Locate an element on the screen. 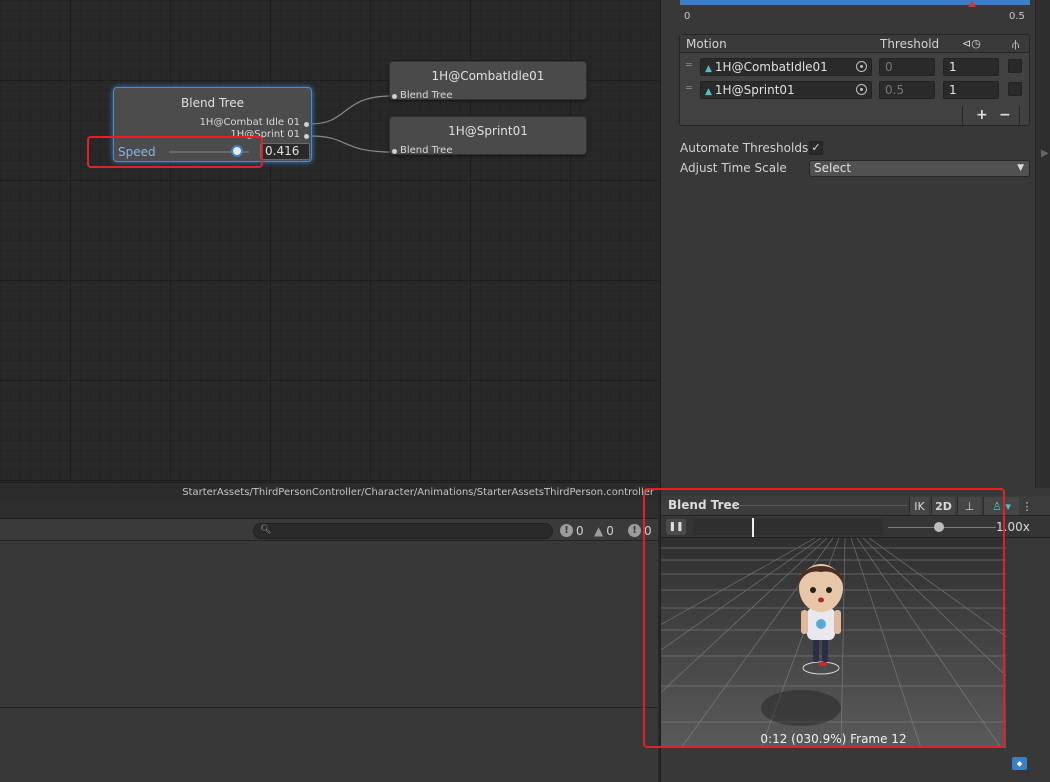 This screenshot has height=782, width=1050. adjust-time-scale-dropdown: Select ▼ is located at coordinates (919, 168).